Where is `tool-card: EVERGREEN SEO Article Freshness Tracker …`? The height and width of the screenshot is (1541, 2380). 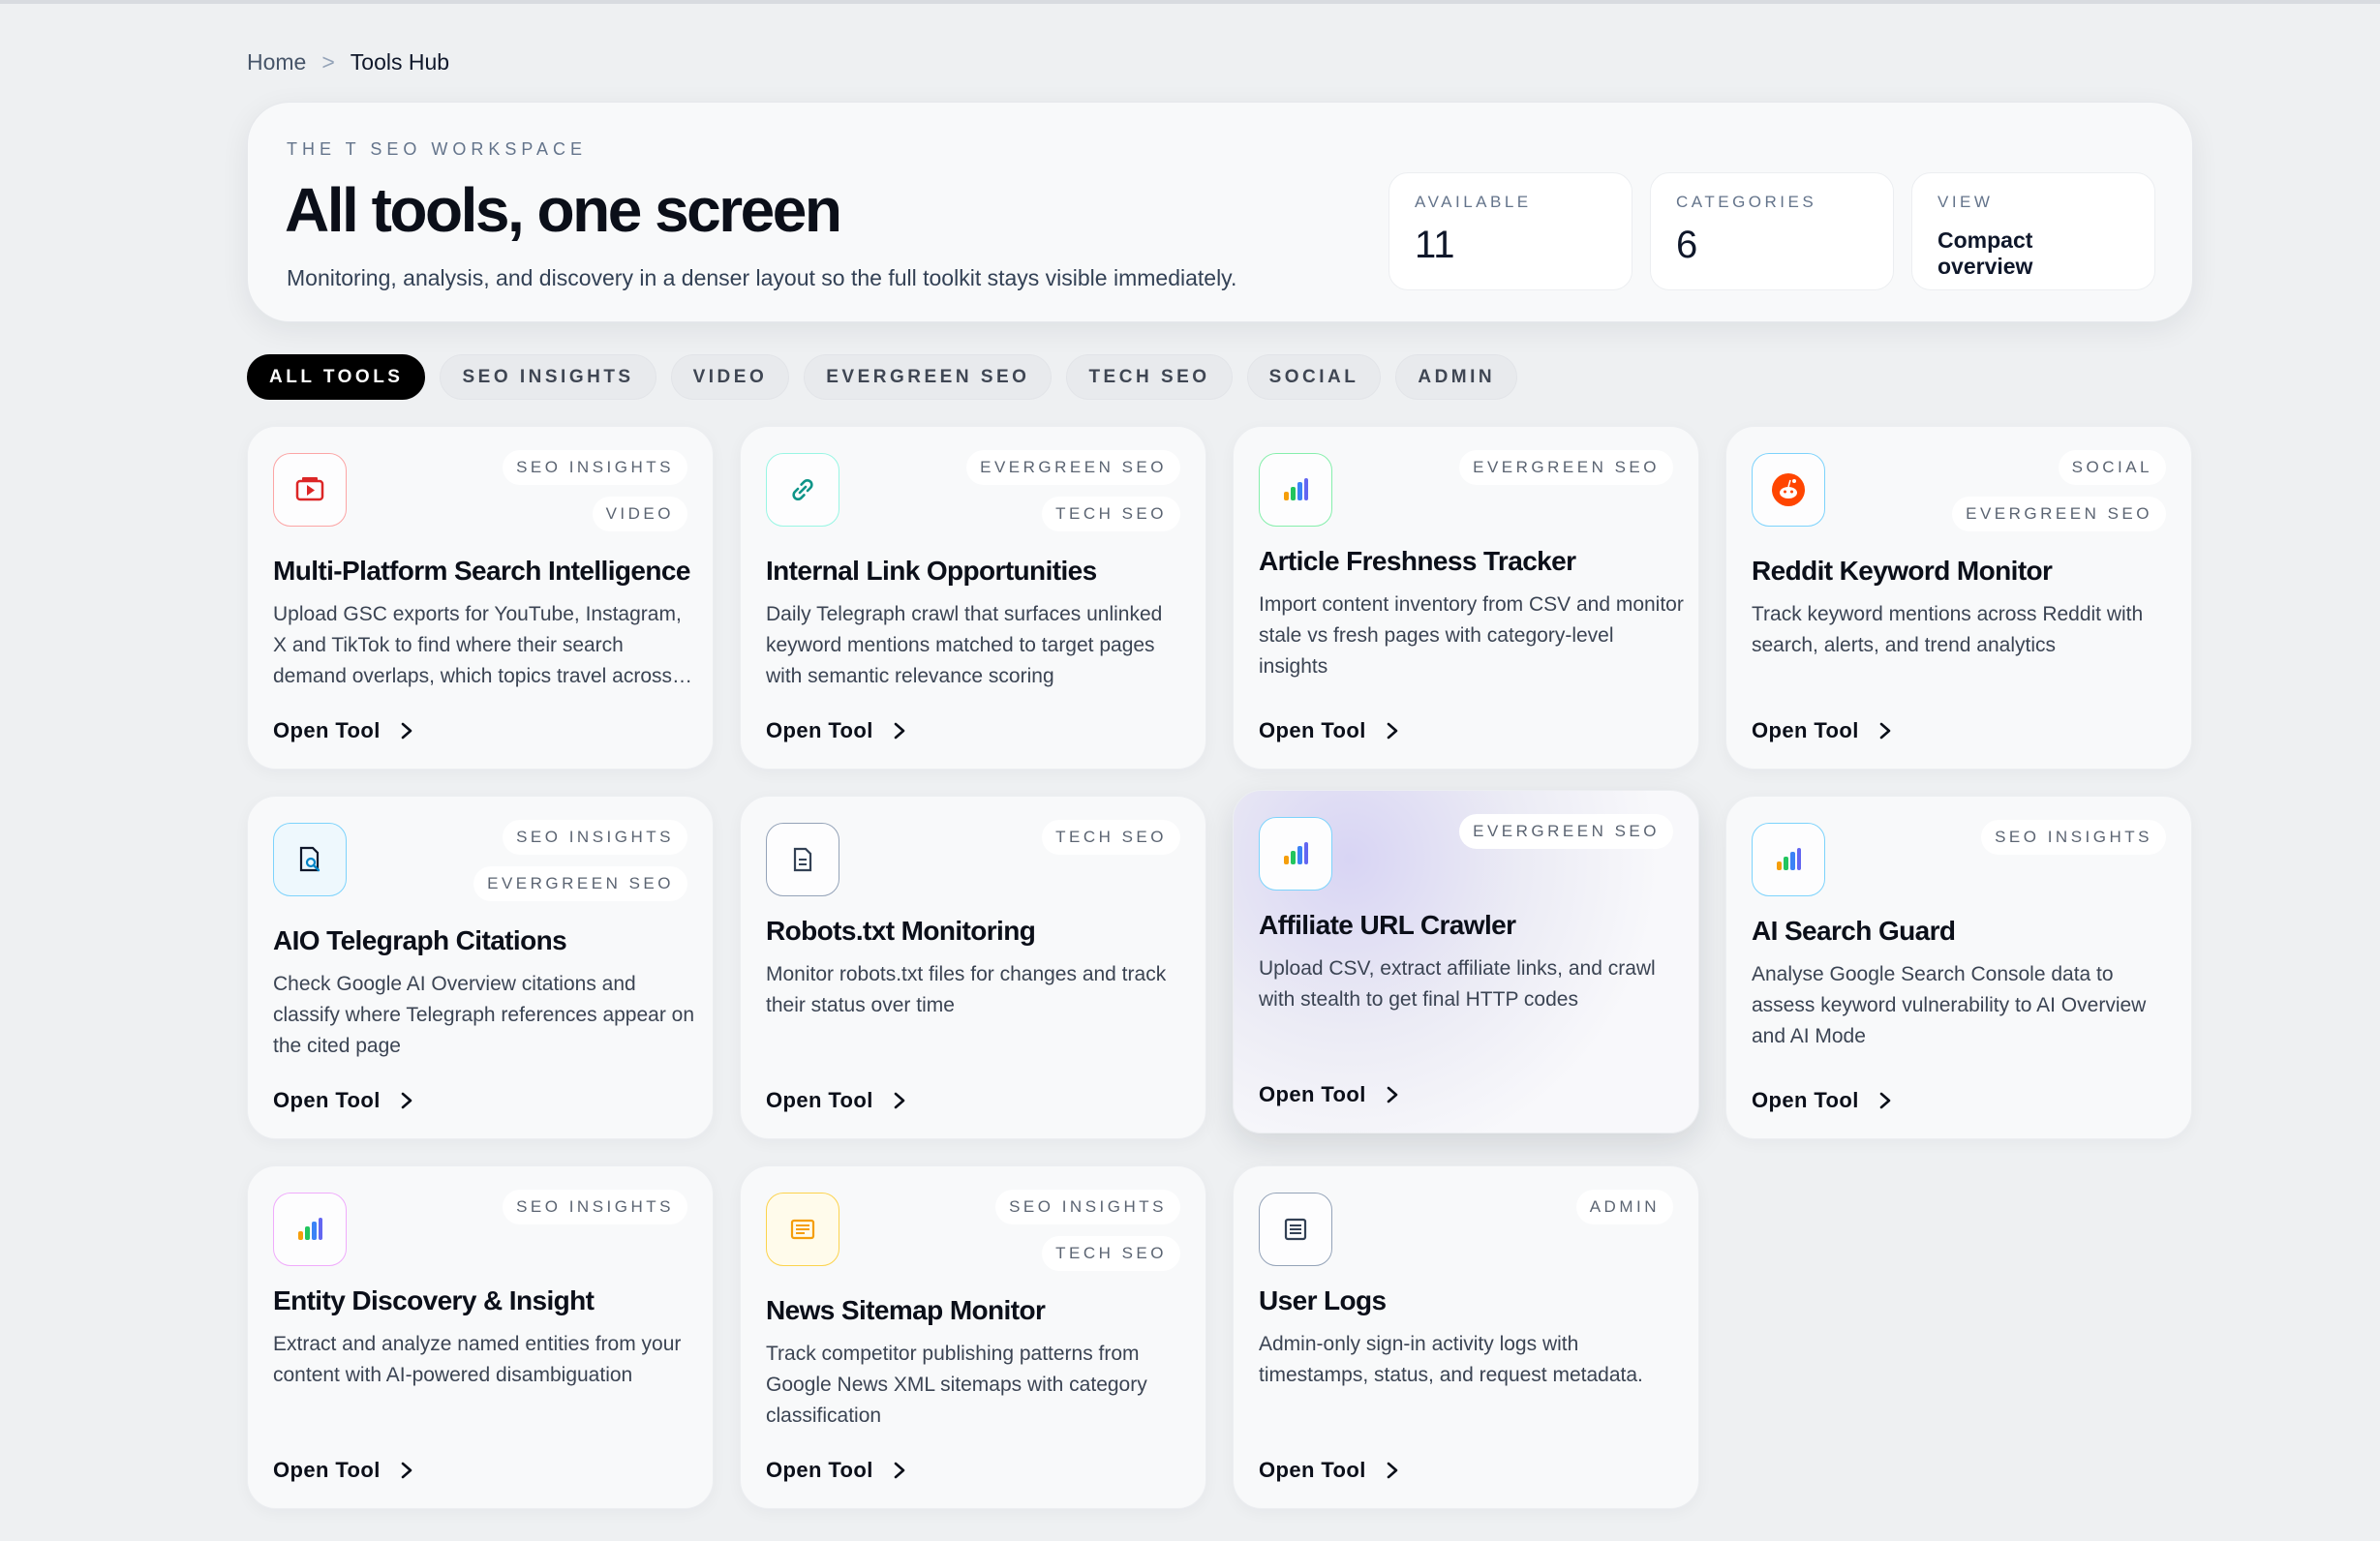 tool-card: EVERGREEN SEO Article Freshness Tracker … is located at coordinates (1466, 598).